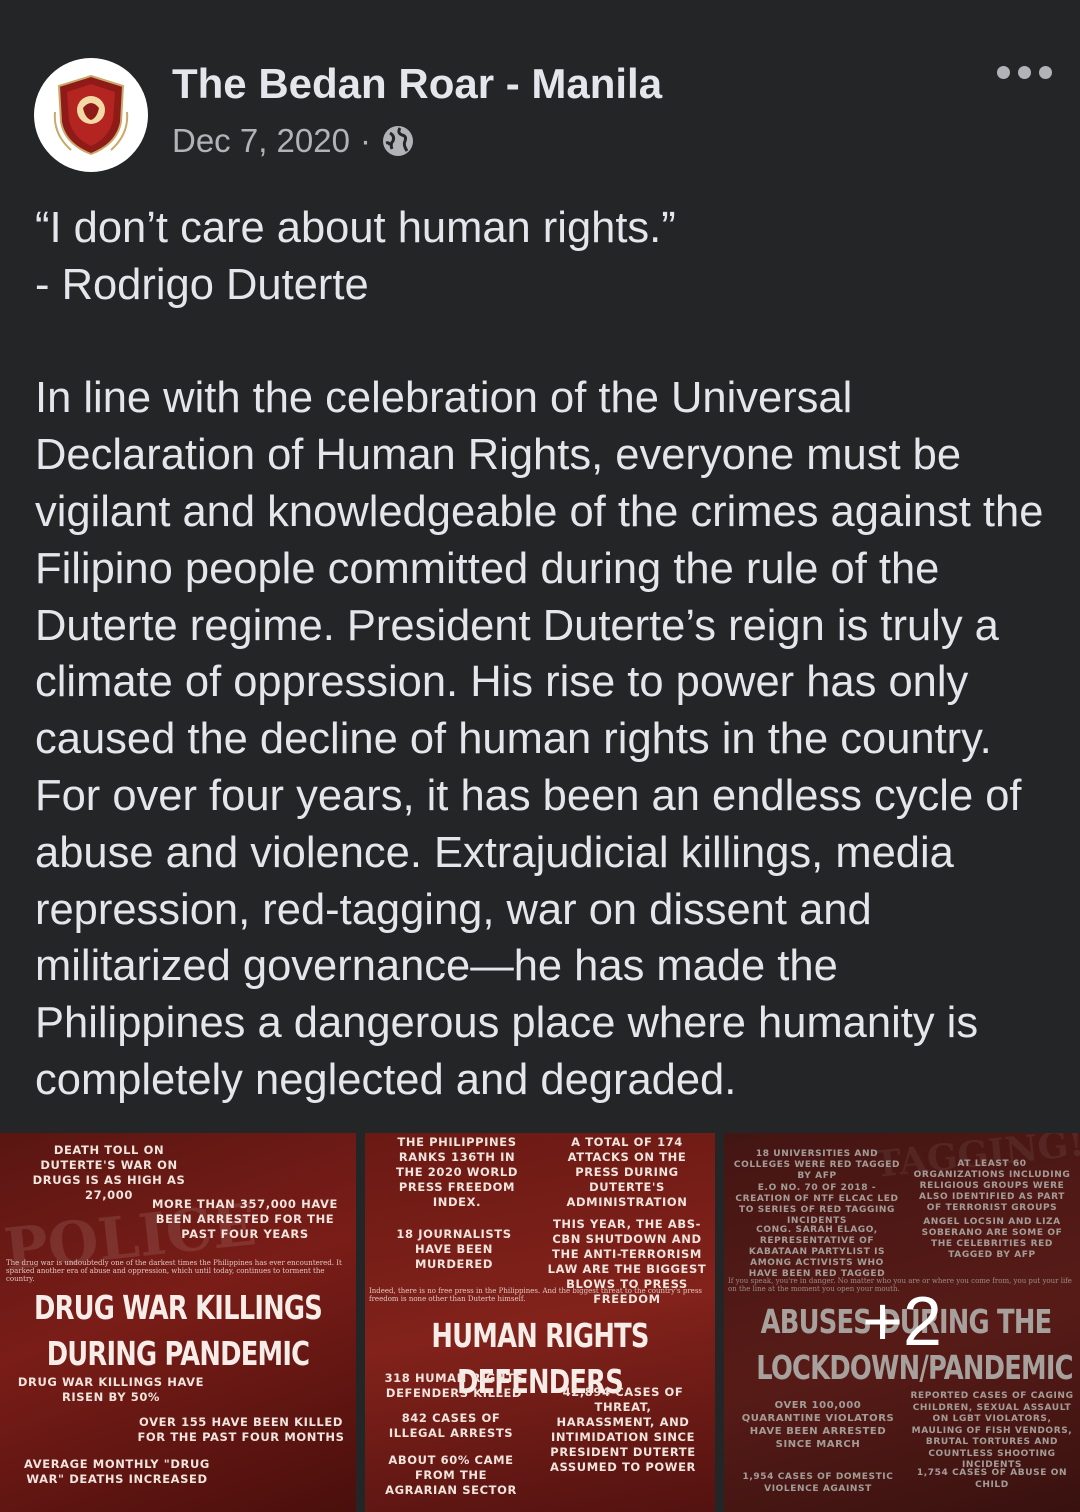 Image resolution: width=1080 pixels, height=1512 pixels. Describe the element at coordinates (454, 1385) in the screenshot. I see `defenders-killed-text: 318 HUMAN RIGHTS DEFENDERS KILLED` at that location.